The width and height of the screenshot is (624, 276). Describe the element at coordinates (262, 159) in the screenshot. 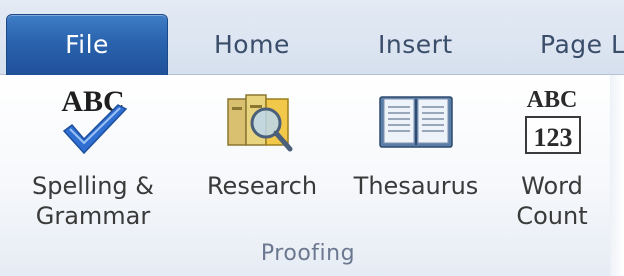

I see `research-button: Research` at that location.